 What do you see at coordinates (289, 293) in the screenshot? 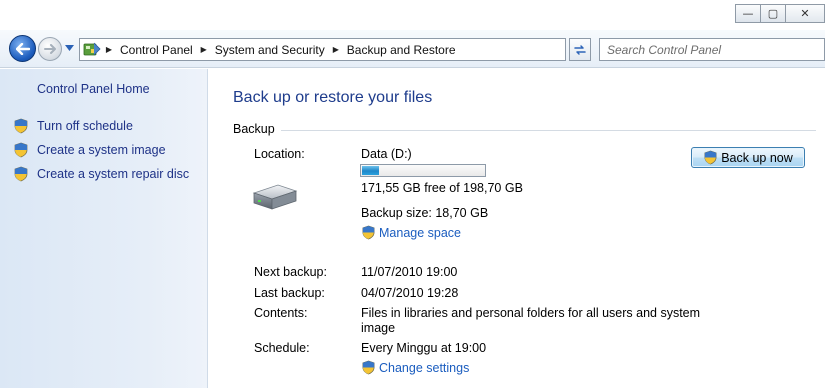
I see `last-backup-label: Last backup:` at bounding box center [289, 293].